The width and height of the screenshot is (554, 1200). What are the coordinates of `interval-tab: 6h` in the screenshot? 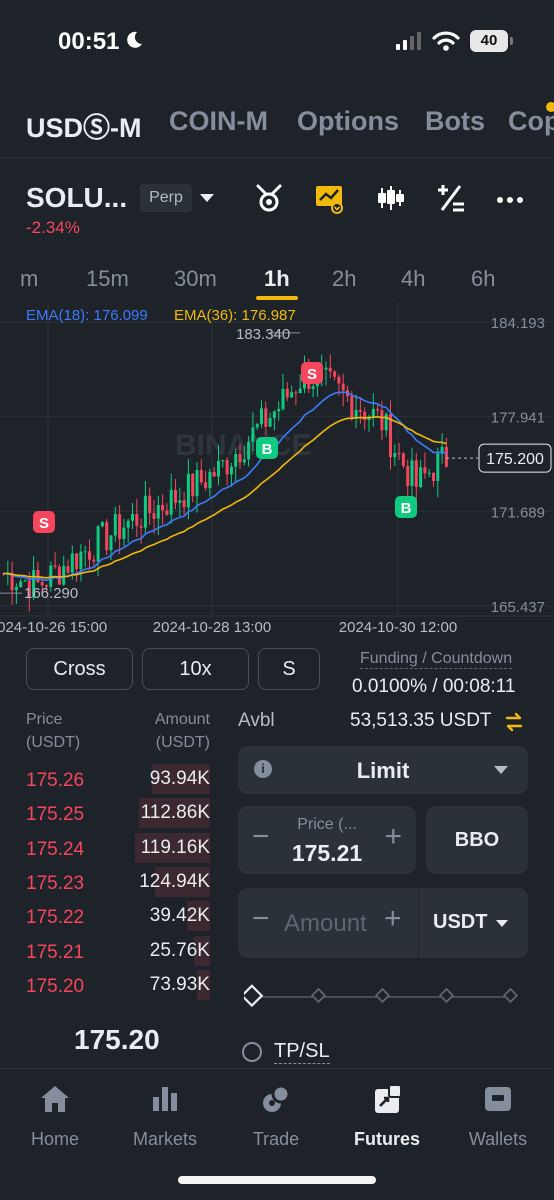 It's located at (483, 279).